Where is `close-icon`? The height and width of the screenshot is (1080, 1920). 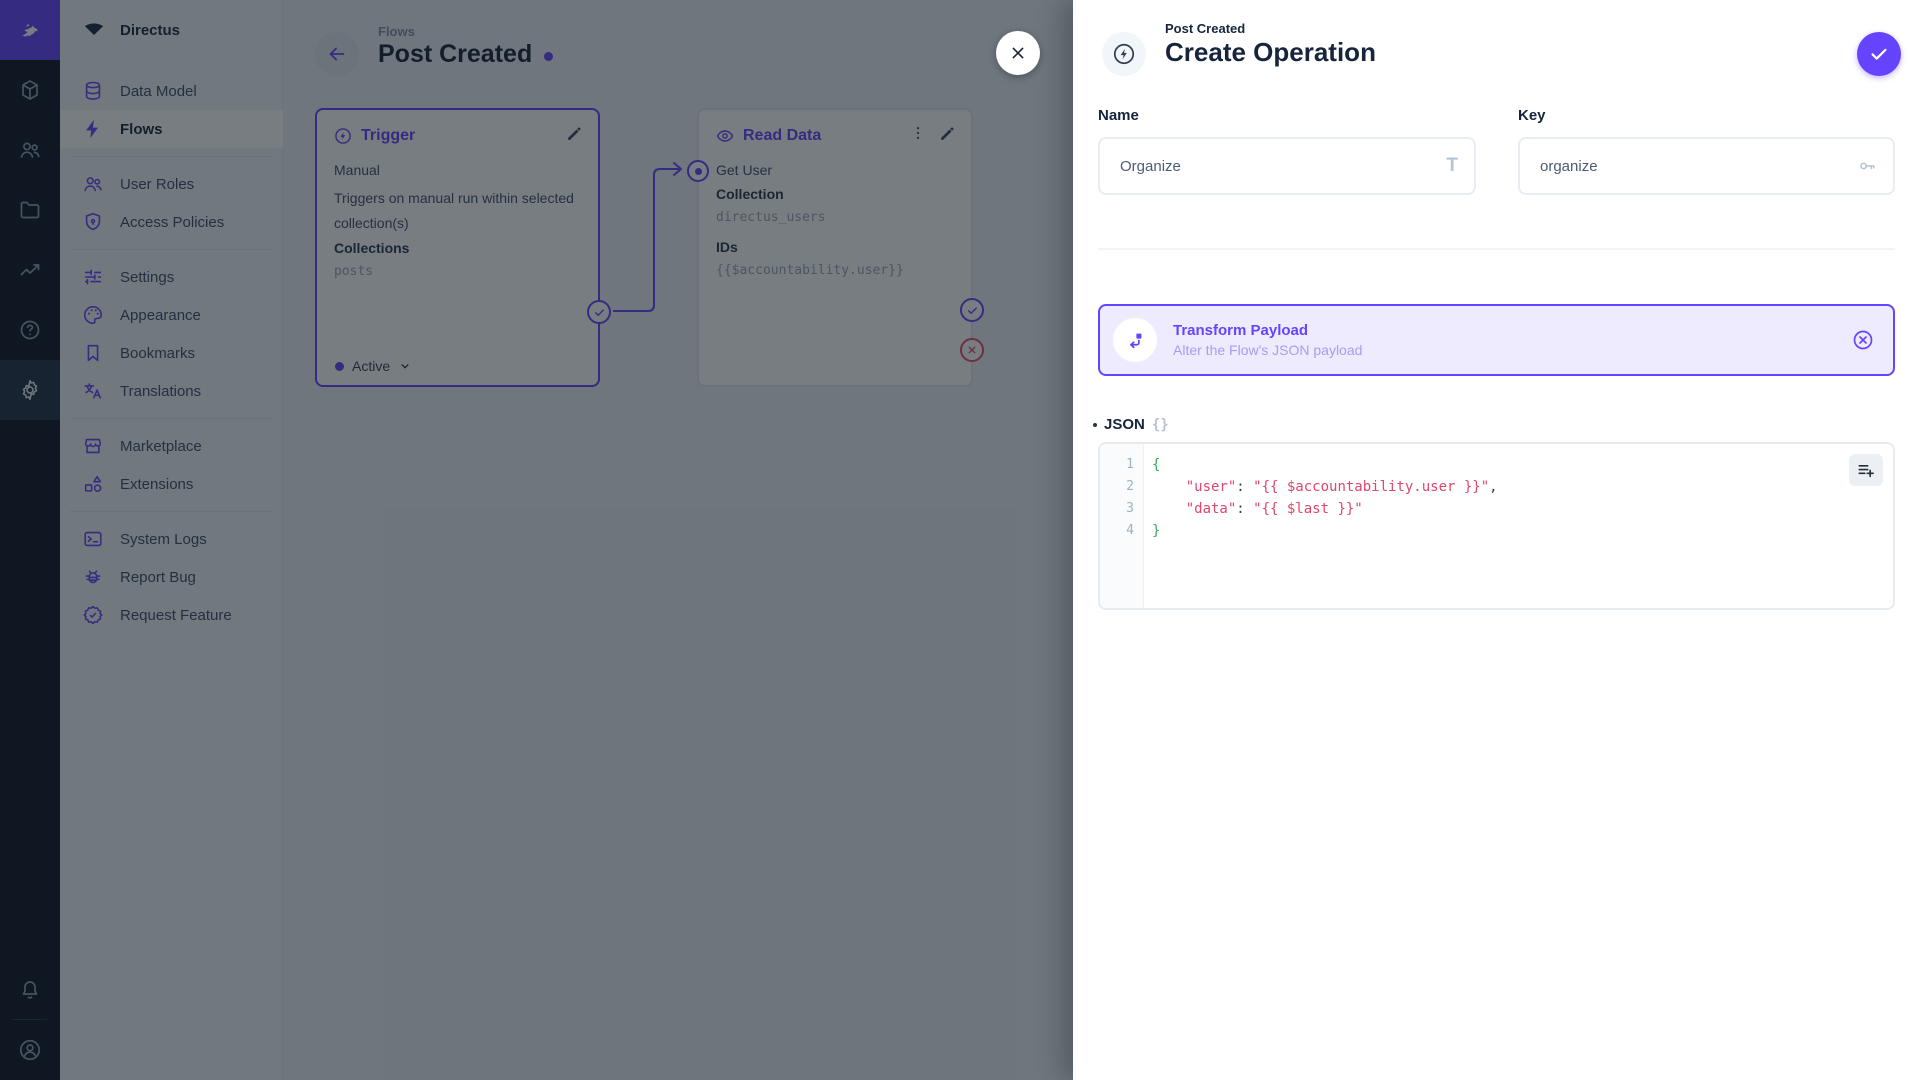 close-icon is located at coordinates (1018, 53).